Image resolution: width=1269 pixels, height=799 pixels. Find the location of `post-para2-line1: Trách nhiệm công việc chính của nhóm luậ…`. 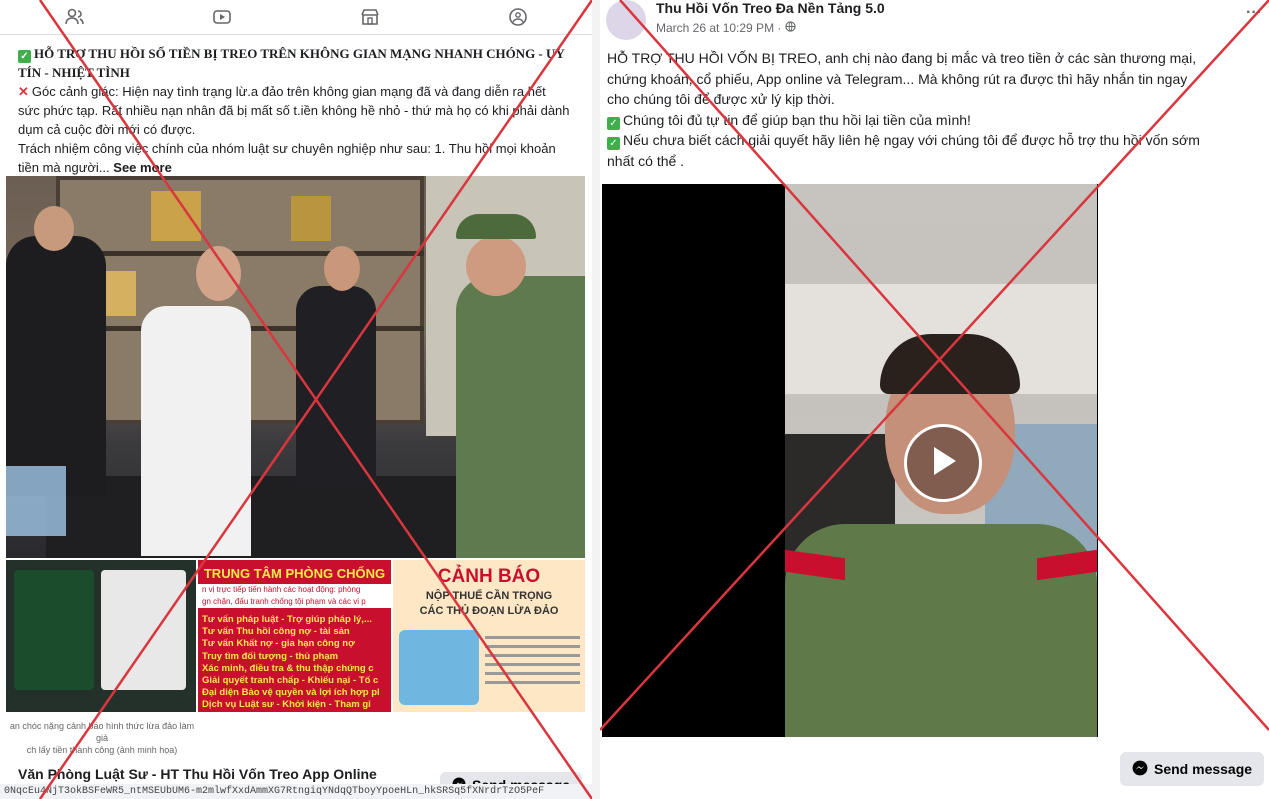

post-para2-line1: Trách nhiệm công việc chính của nhóm luậ… is located at coordinates (287, 148).